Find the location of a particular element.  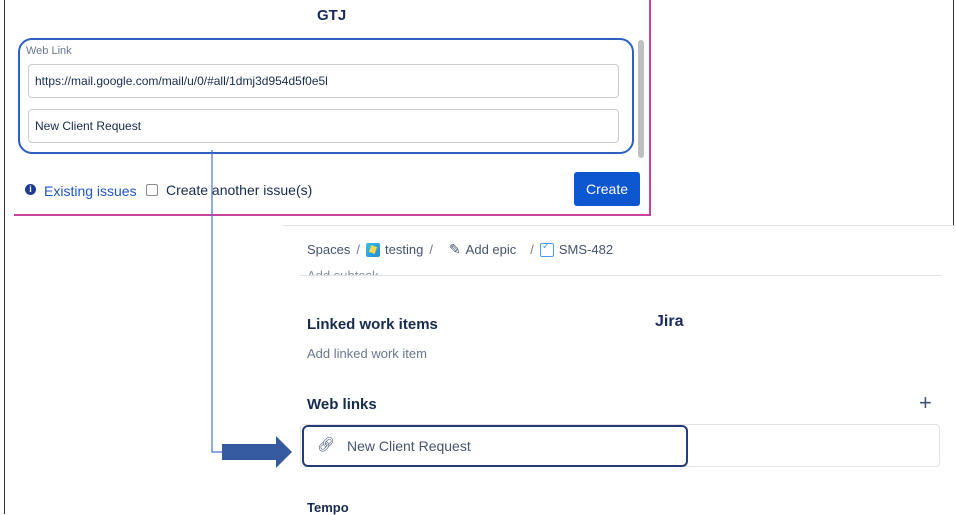

connector-arrowhead is located at coordinates (257, 452).